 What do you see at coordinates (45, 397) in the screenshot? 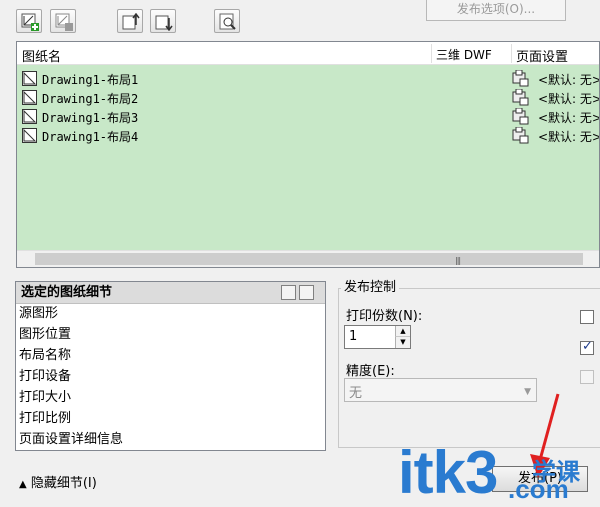
I see `detail-item: 打印大小` at bounding box center [45, 397].